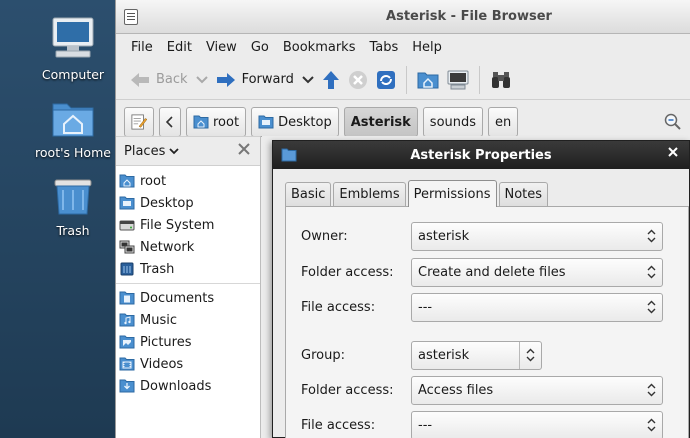 The width and height of the screenshot is (690, 438). What do you see at coordinates (673, 122) in the screenshot?
I see `zoom-out-button` at bounding box center [673, 122].